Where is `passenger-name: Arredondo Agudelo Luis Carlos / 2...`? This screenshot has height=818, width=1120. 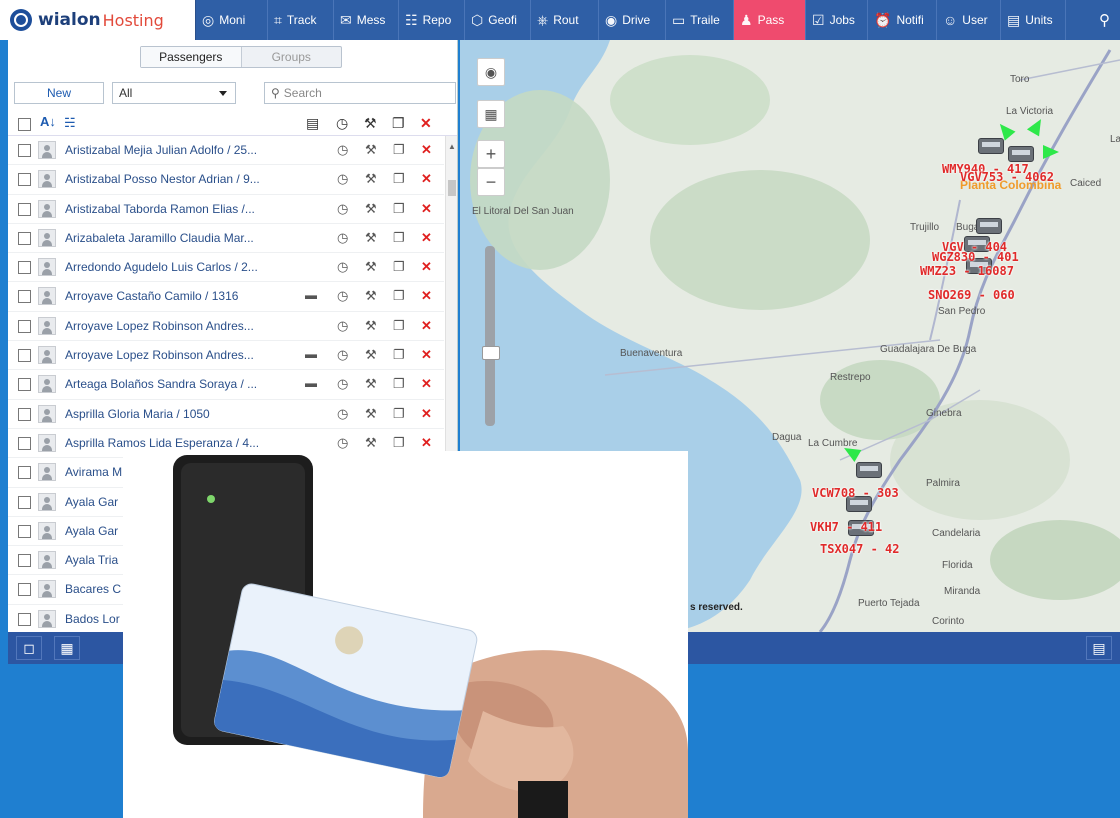
passenger-name: Arredondo Agudelo Luis Carlos / 2... is located at coordinates (170, 267).